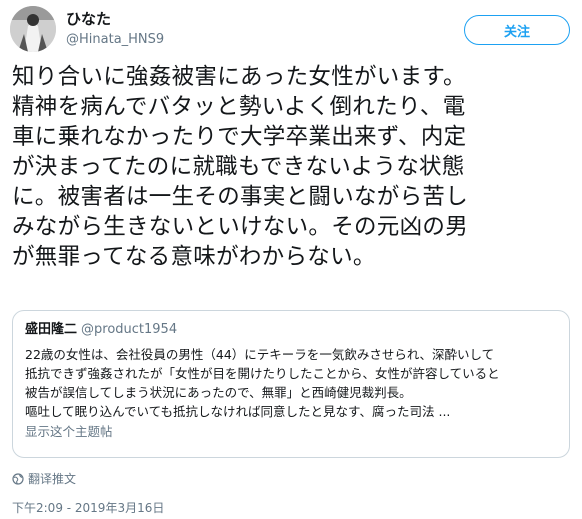 The image size is (582, 519). What do you see at coordinates (129, 329) in the screenshot?
I see `quoted-tweet-handle: @product1954` at bounding box center [129, 329].